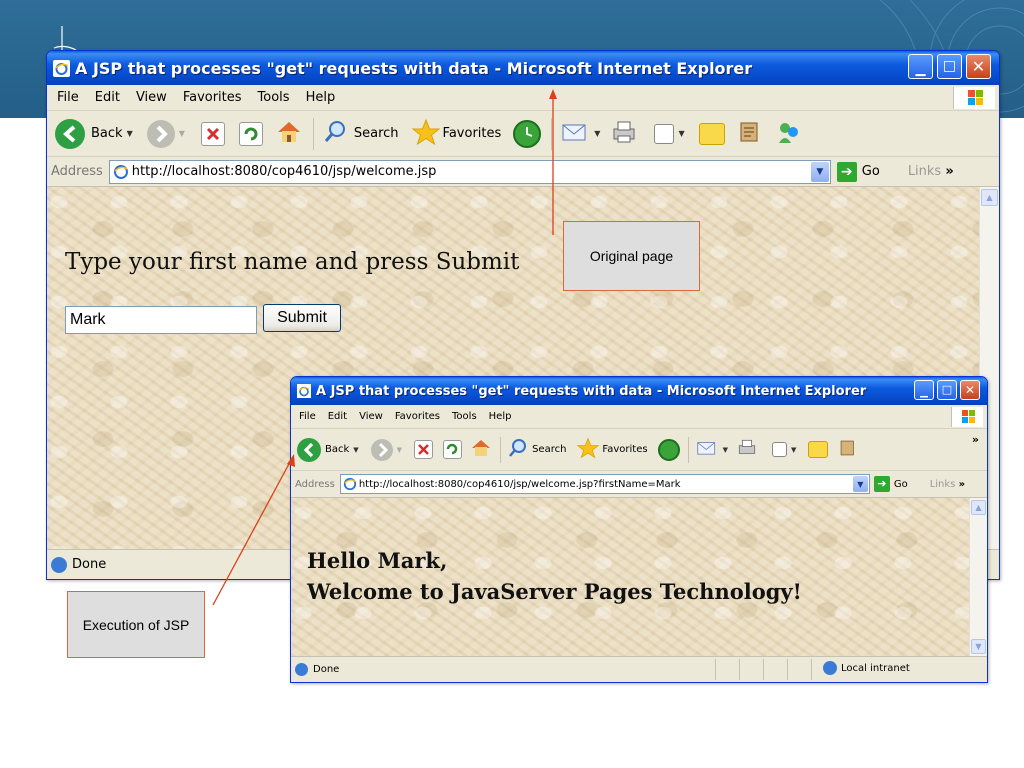 Image resolution: width=1024 pixels, height=768 pixels. I want to click on globe-icon, so click(301, 669).